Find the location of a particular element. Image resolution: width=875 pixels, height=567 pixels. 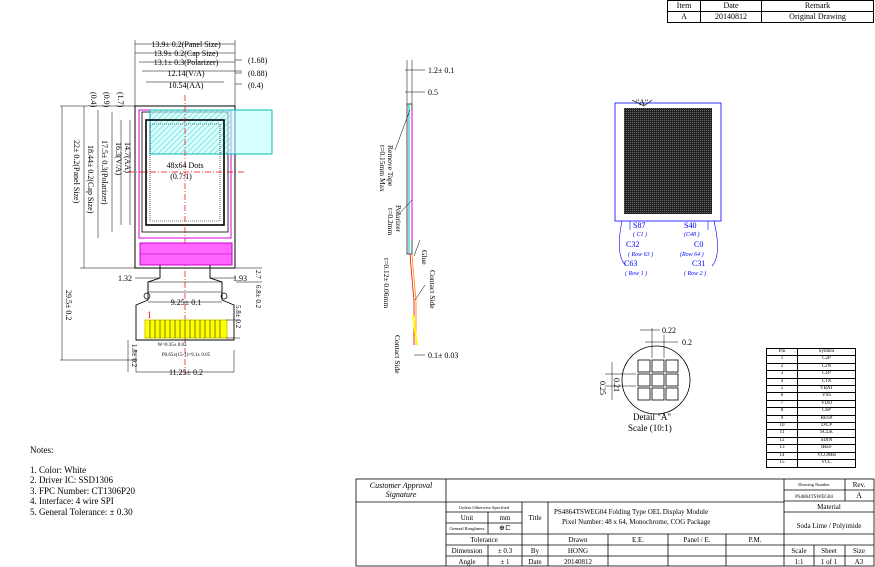

dim-bottom-left: 1.8± 0.2 is located at coordinates (134, 356).